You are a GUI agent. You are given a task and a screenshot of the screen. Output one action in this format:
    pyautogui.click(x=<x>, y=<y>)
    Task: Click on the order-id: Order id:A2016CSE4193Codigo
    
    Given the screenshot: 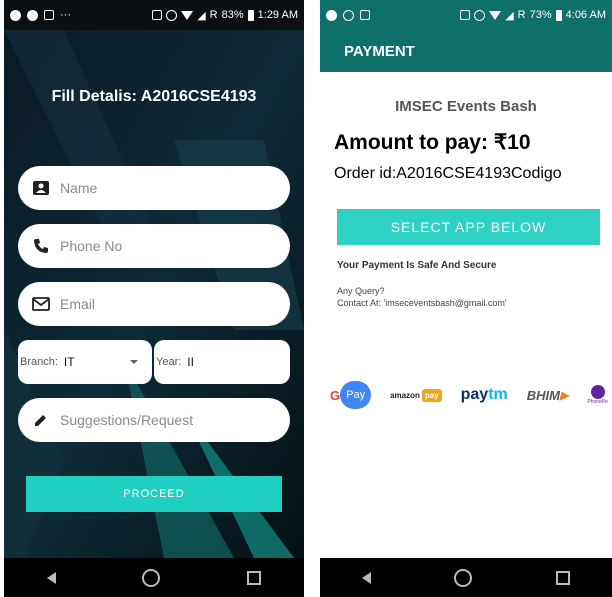 What is the action you would take?
    pyautogui.click(x=448, y=173)
    